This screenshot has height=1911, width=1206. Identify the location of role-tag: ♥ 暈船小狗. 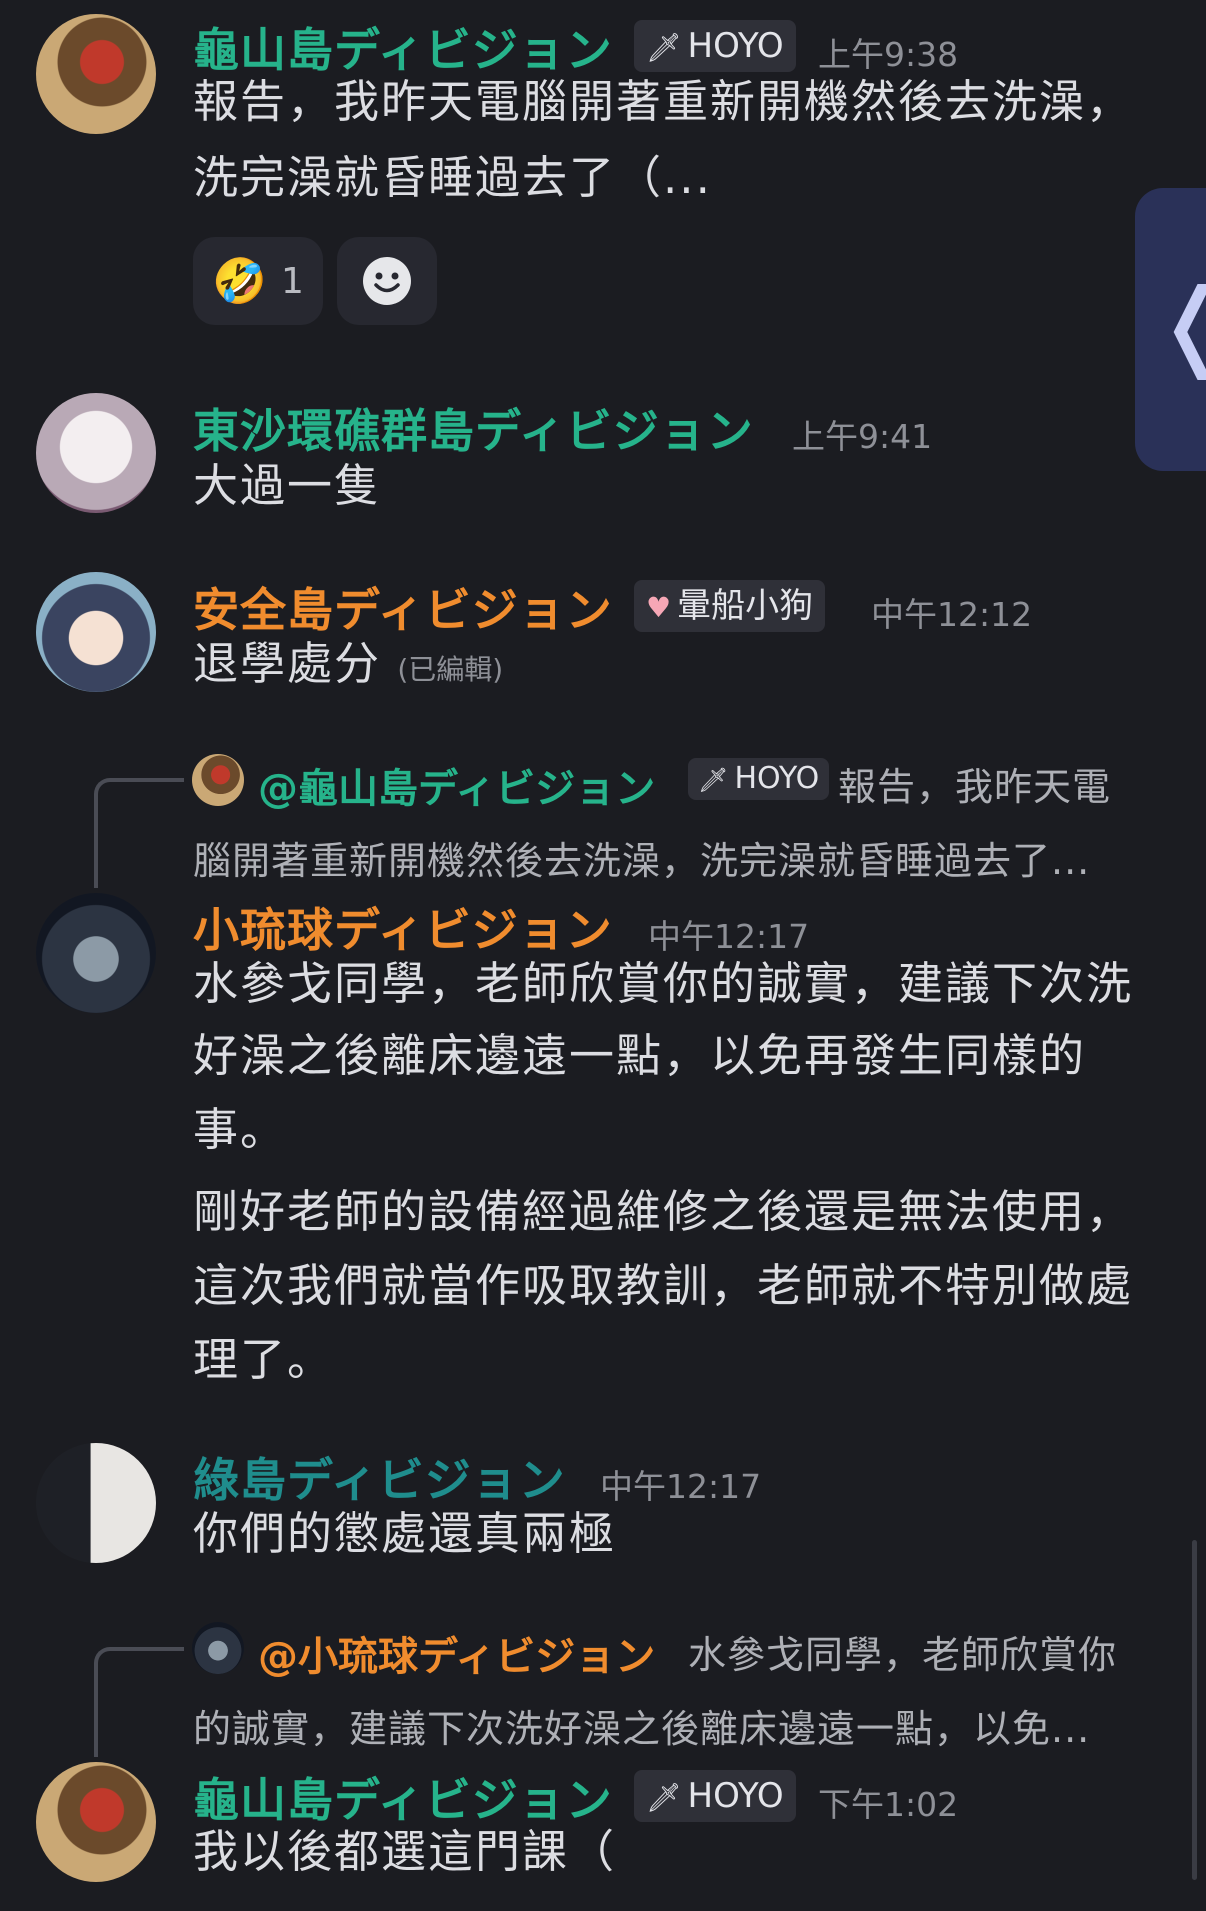
(730, 606).